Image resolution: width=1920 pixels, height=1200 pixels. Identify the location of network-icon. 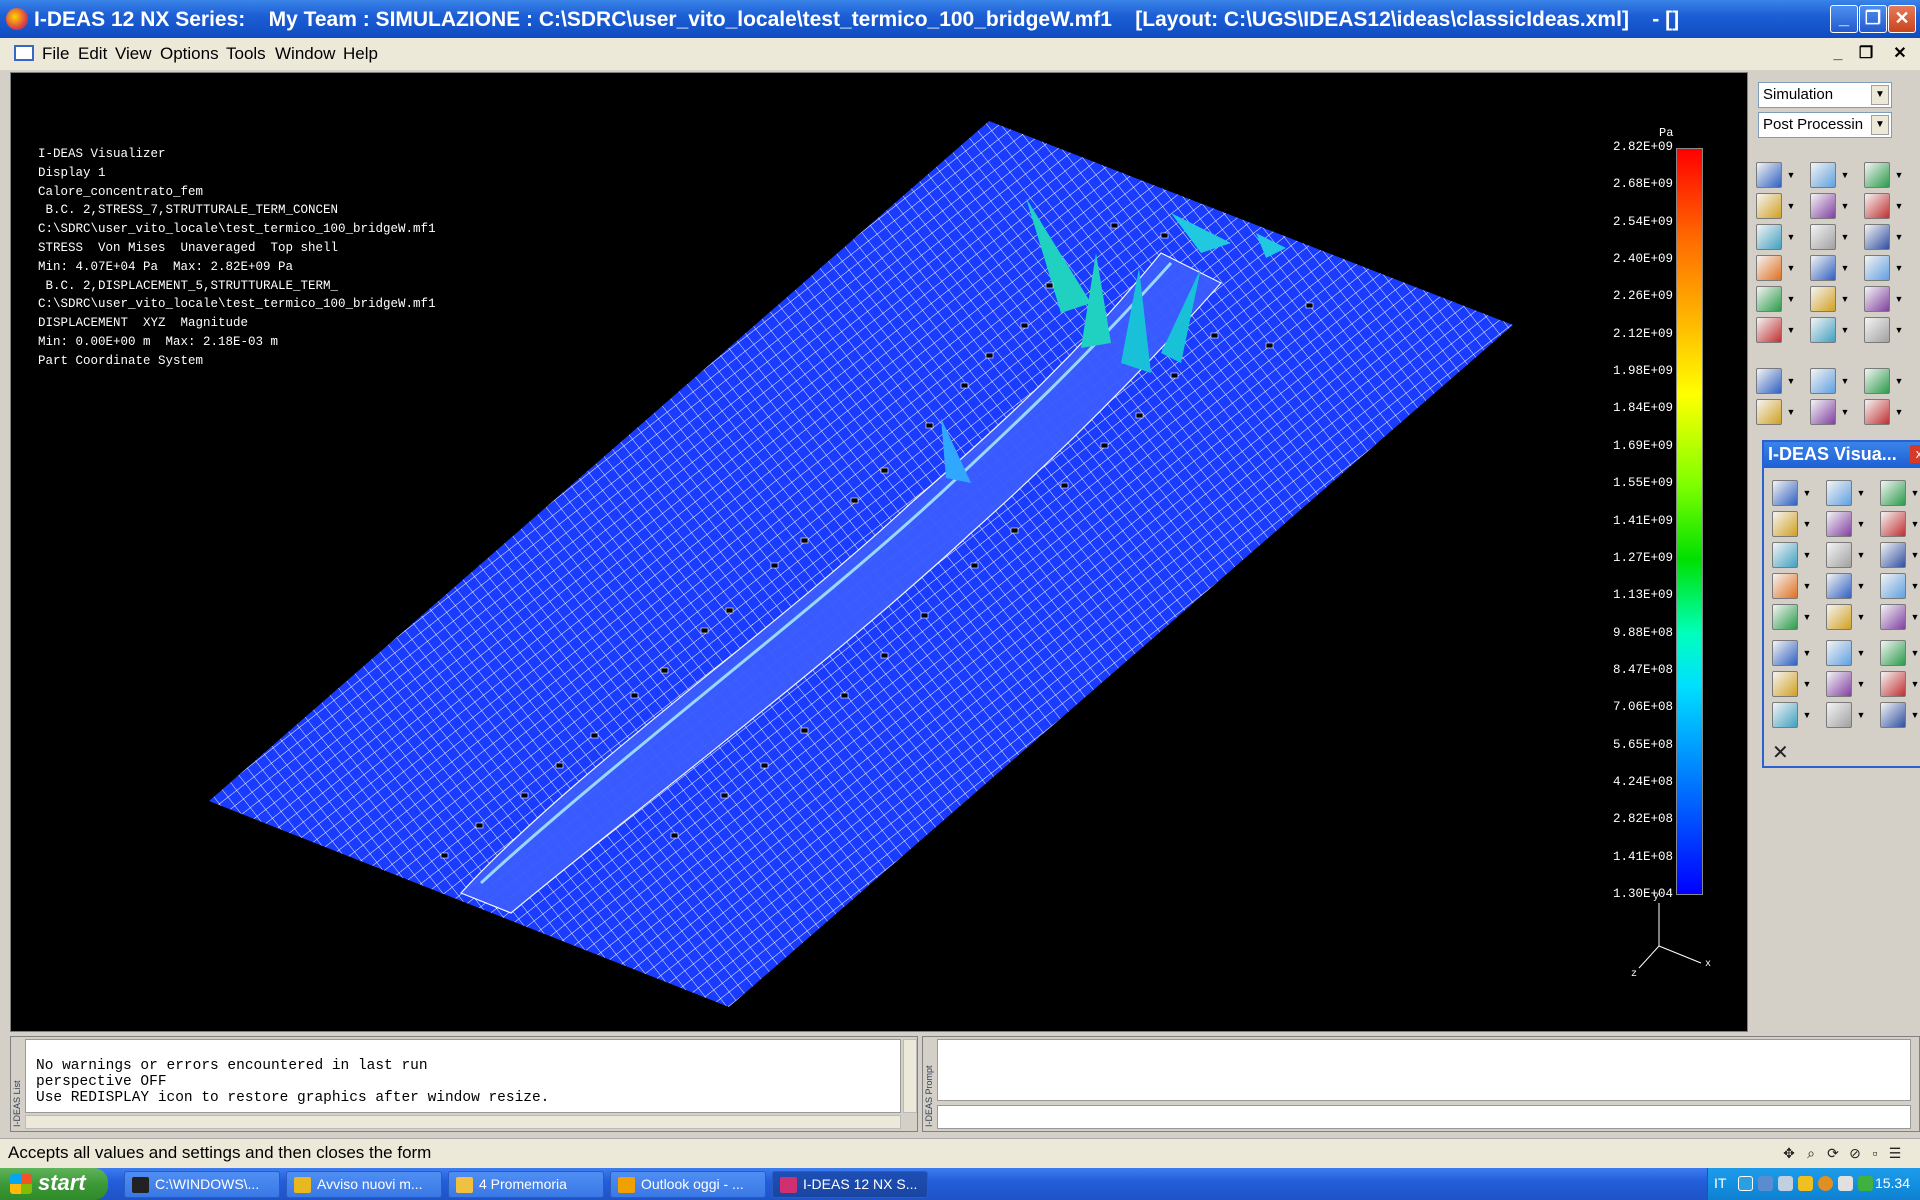
(1745, 1183).